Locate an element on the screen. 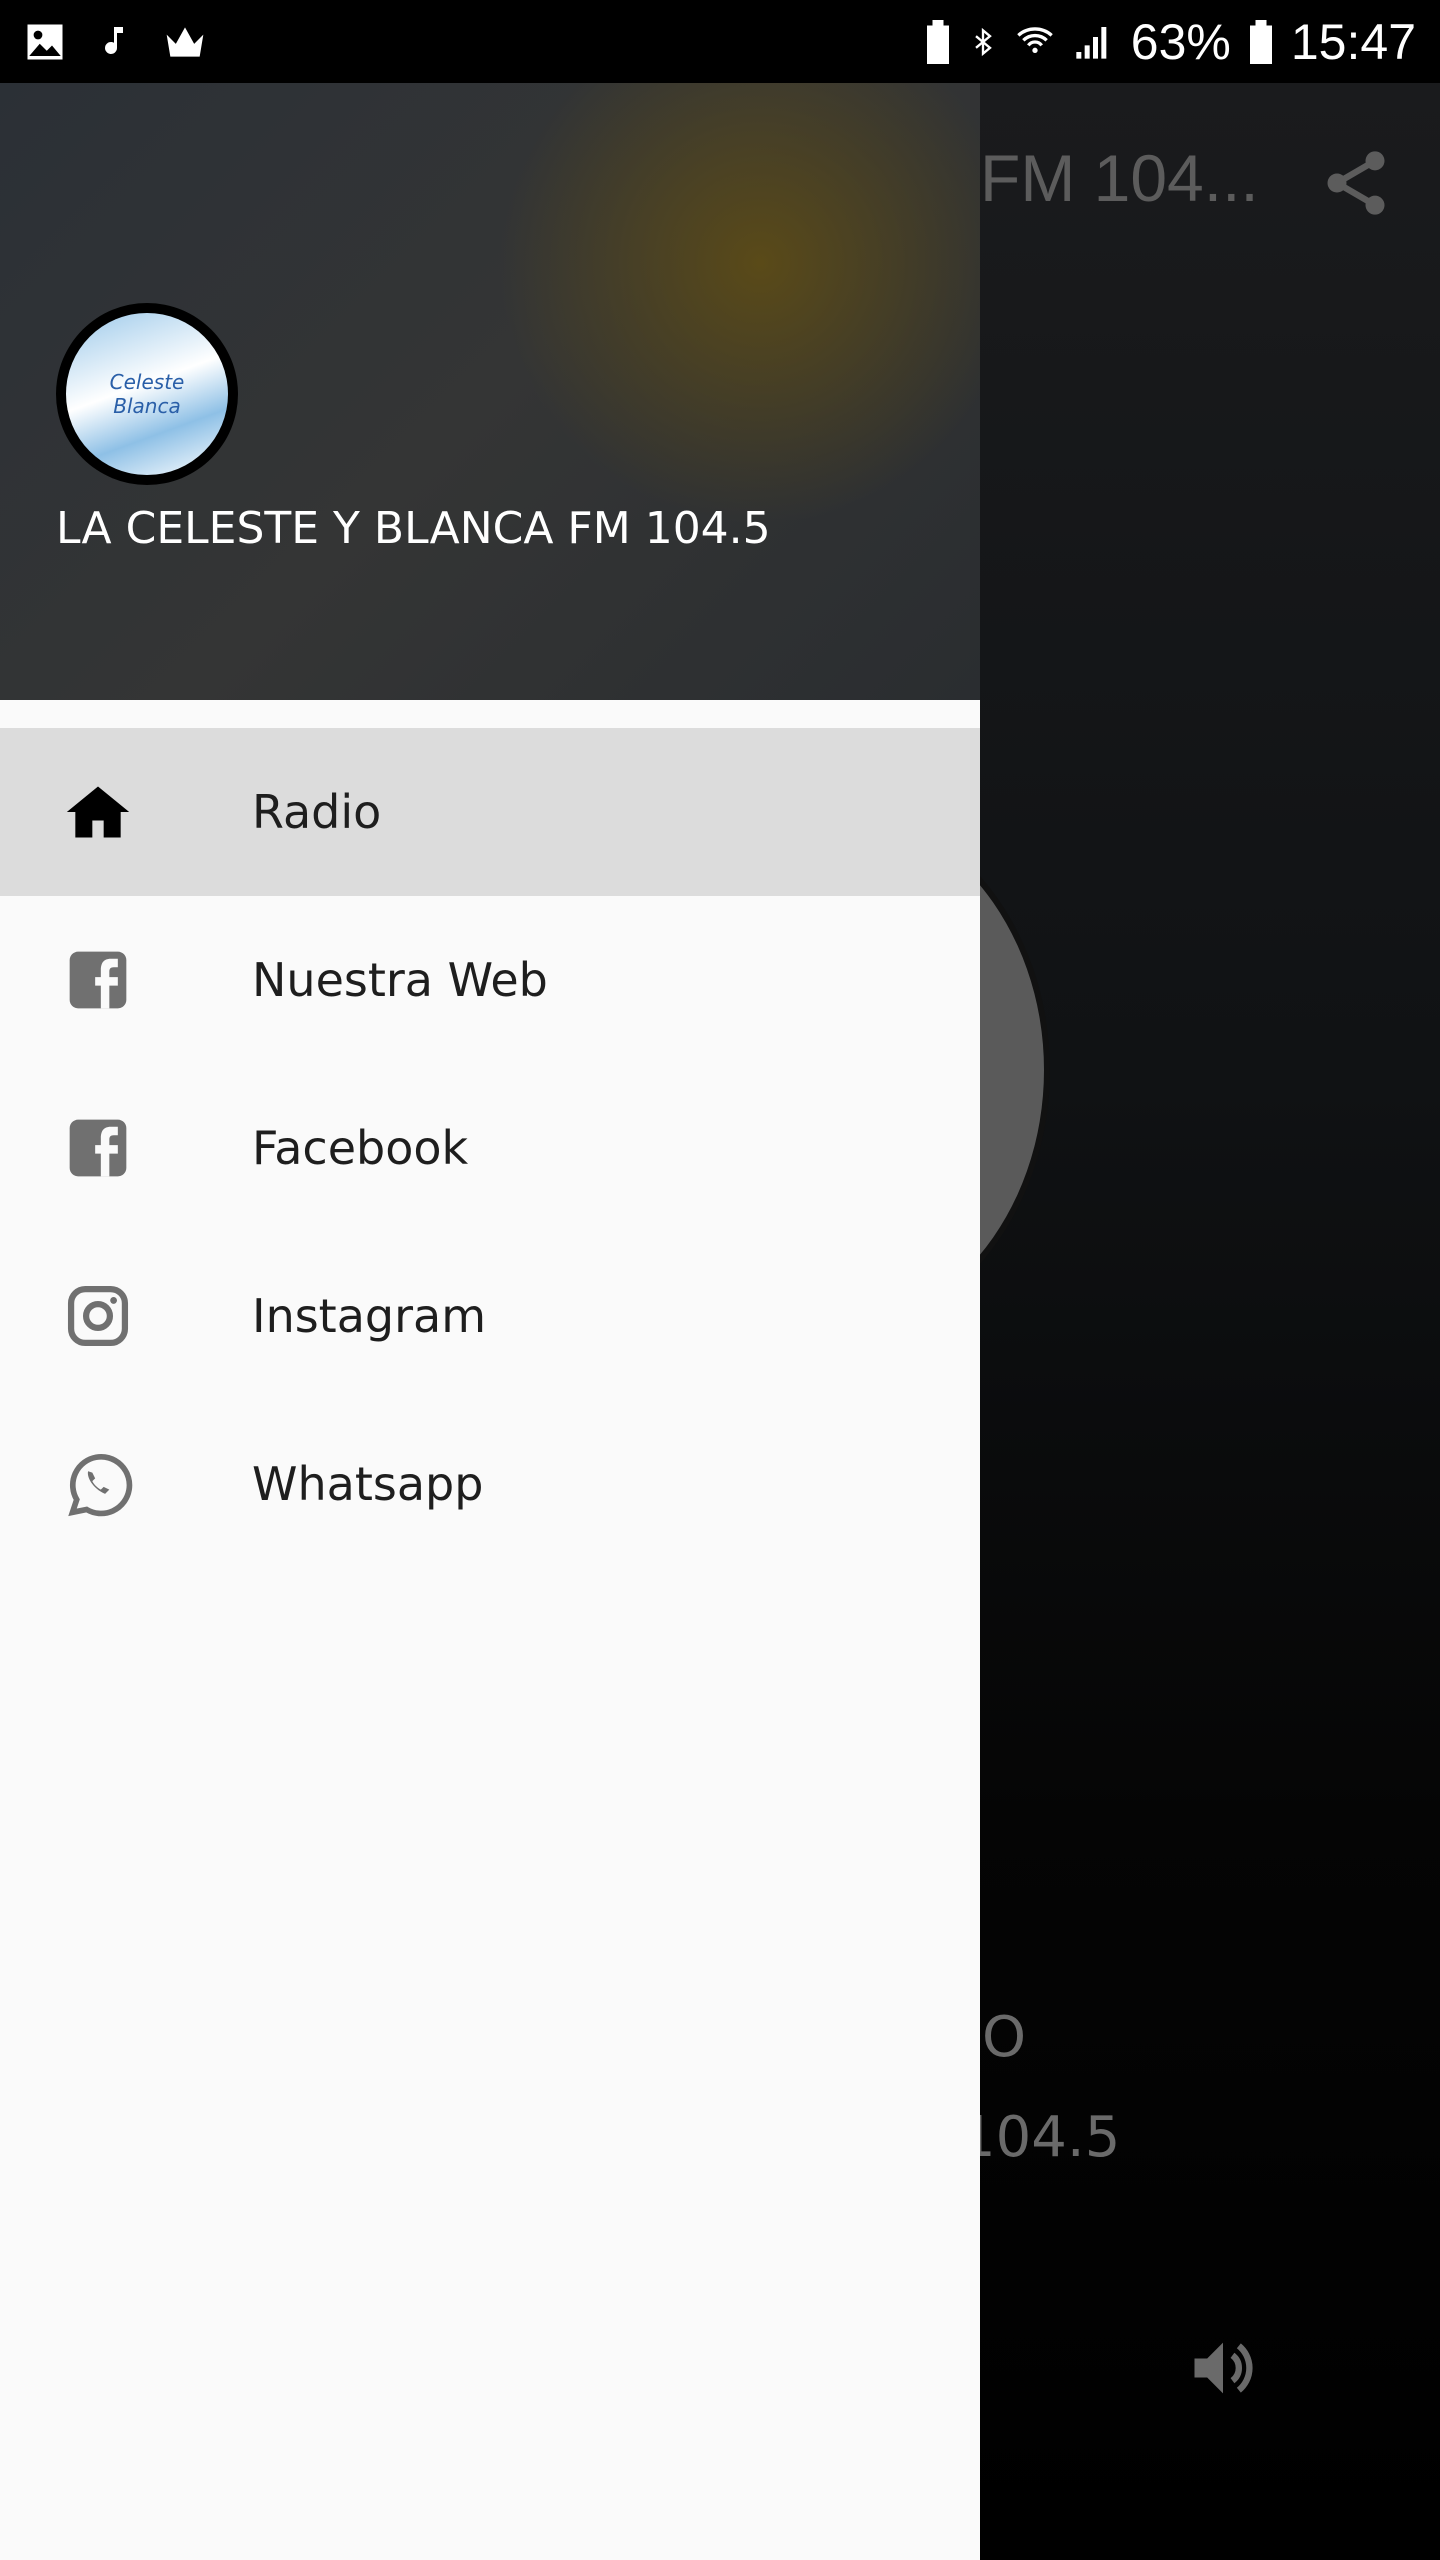 The width and height of the screenshot is (1440, 2560). menu-item-radio: Radio is located at coordinates (490, 812).